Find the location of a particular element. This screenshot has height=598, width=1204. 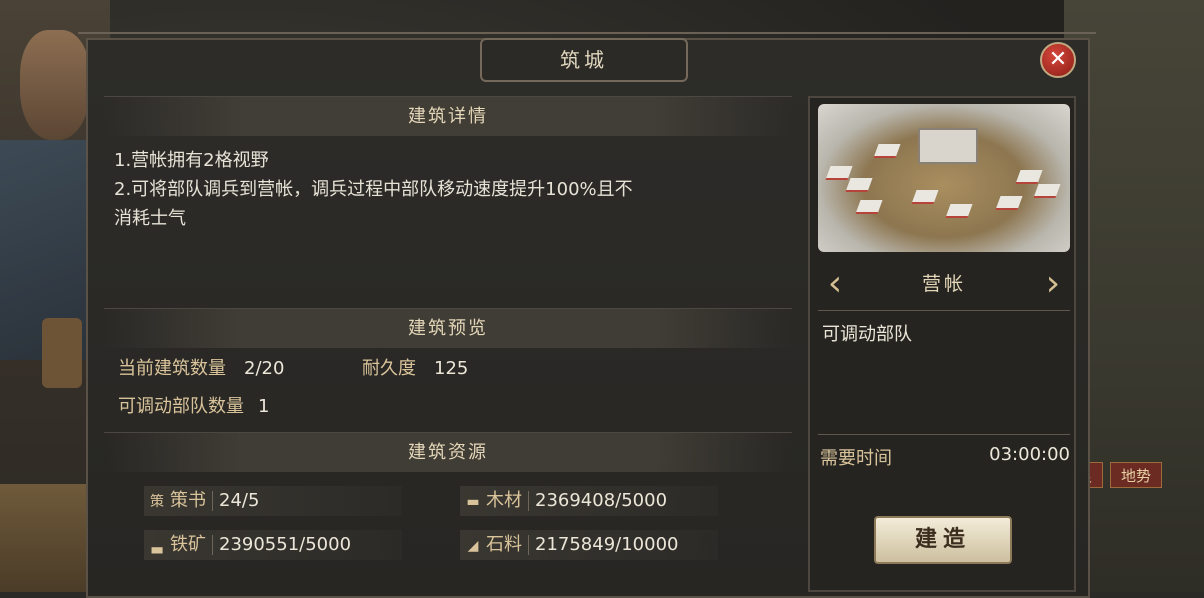

description-line-1: 1.营帐拥有2格视野 is located at coordinates (191, 160).